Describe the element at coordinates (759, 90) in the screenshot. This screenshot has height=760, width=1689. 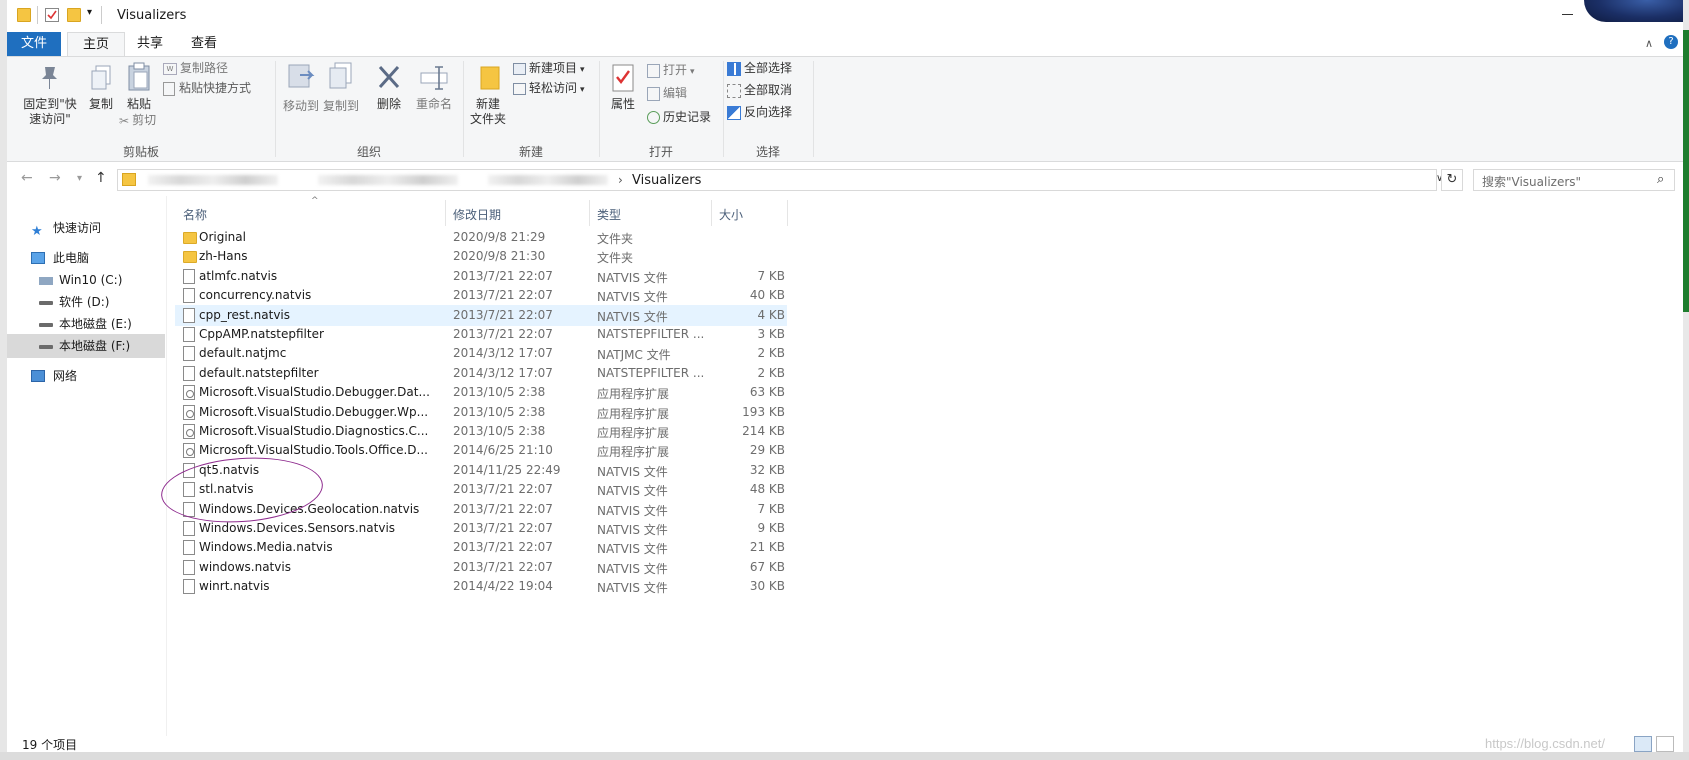
I see `select-none-button: 全部取消` at that location.